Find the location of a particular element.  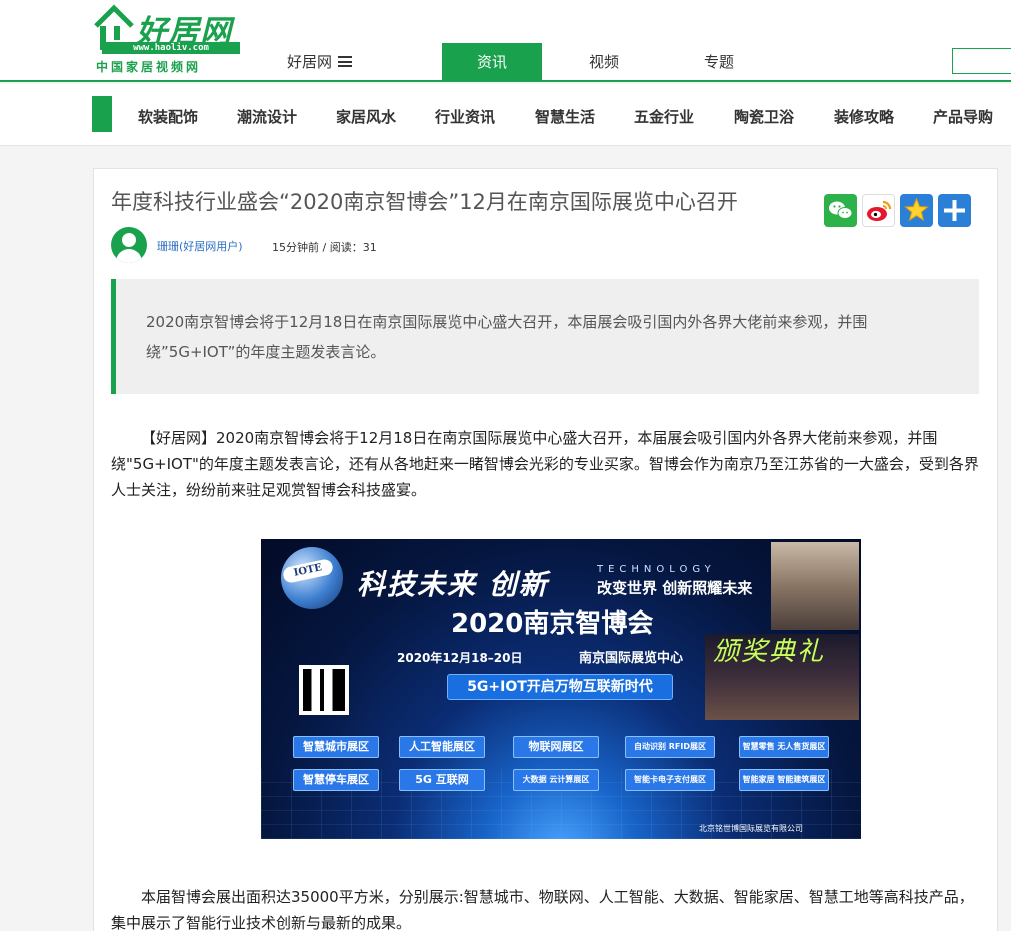

tab-video: 视频 is located at coordinates (604, 62).